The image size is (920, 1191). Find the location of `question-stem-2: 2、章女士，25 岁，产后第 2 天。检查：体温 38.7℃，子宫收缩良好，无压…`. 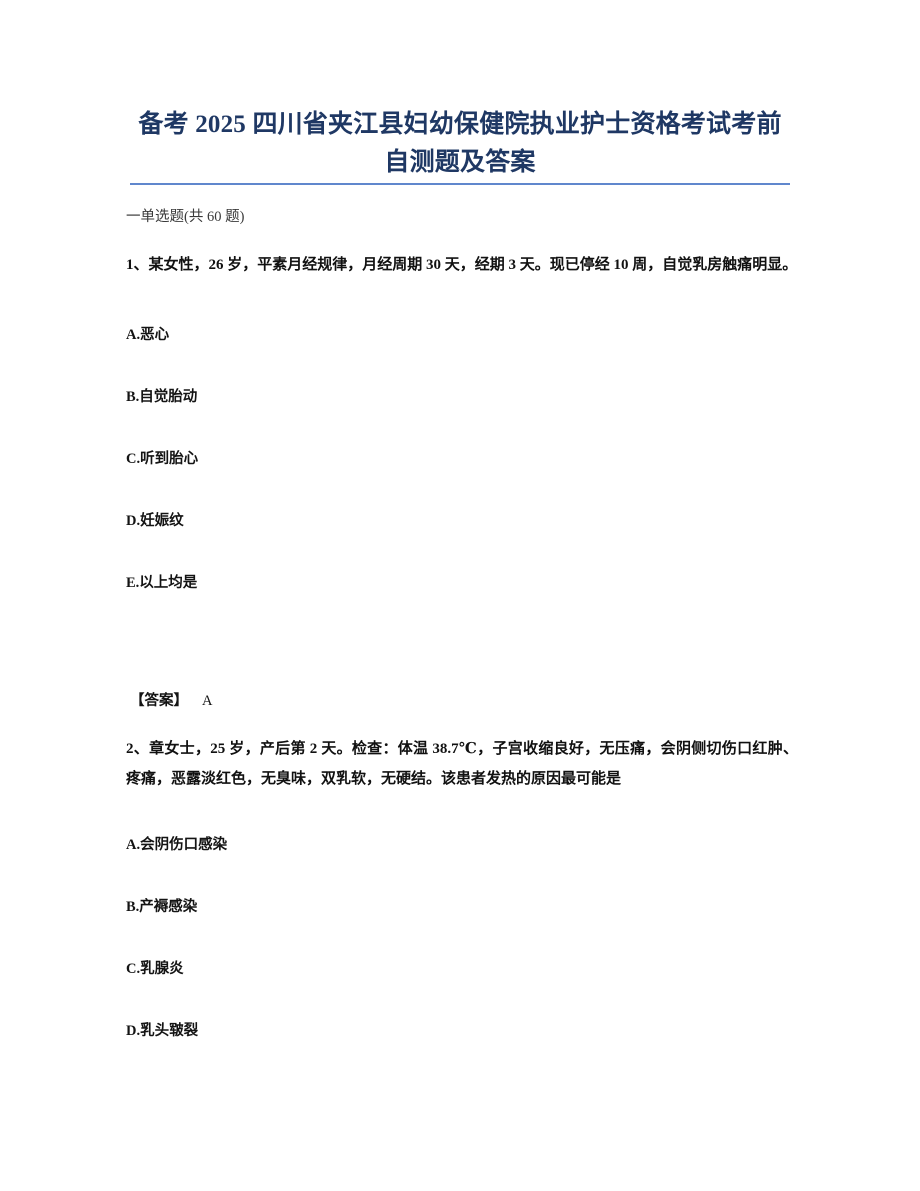

question-stem-2: 2、章女士，25 岁，产后第 2 天。检查：体温 38.7℃，子宫收缩良好，无压… is located at coordinates (462, 764).